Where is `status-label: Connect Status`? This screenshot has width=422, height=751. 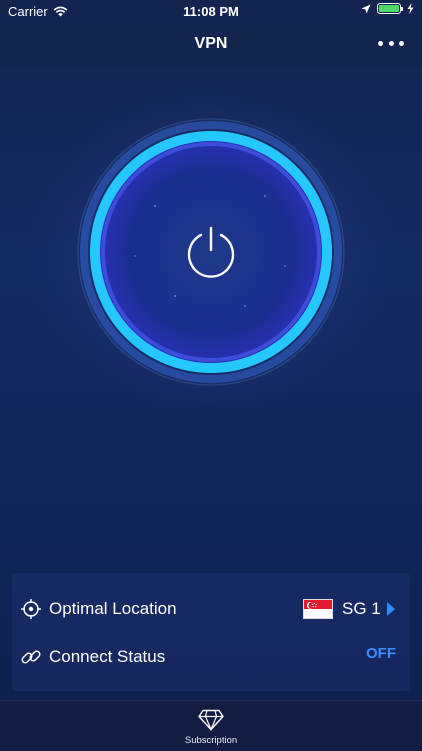
status-label: Connect Status is located at coordinates (107, 656).